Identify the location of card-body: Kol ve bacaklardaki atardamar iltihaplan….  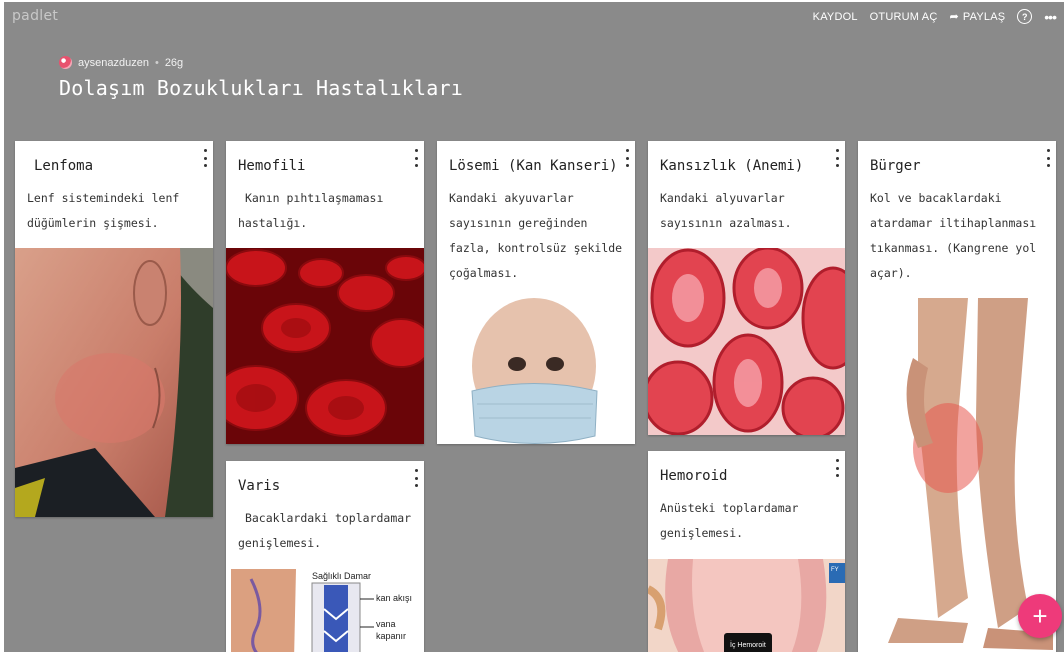
(953, 235).